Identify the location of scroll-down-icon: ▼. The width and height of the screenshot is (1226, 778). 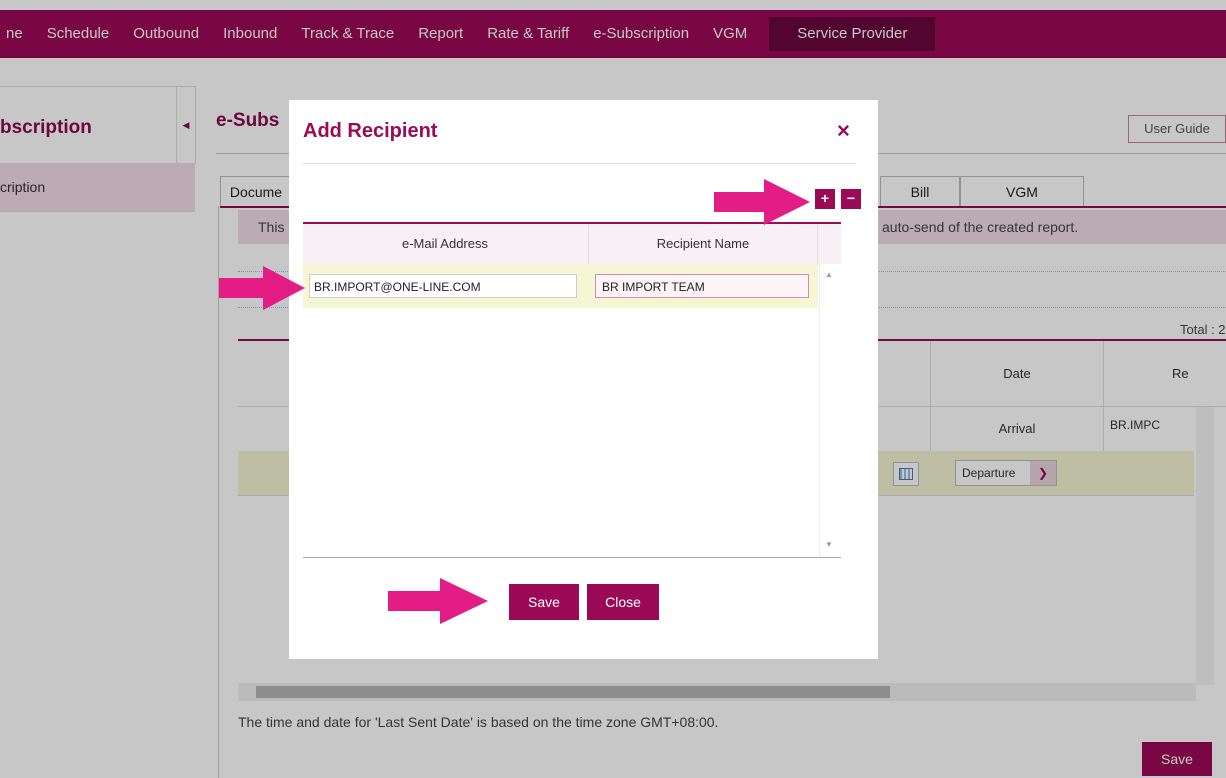
(829, 544).